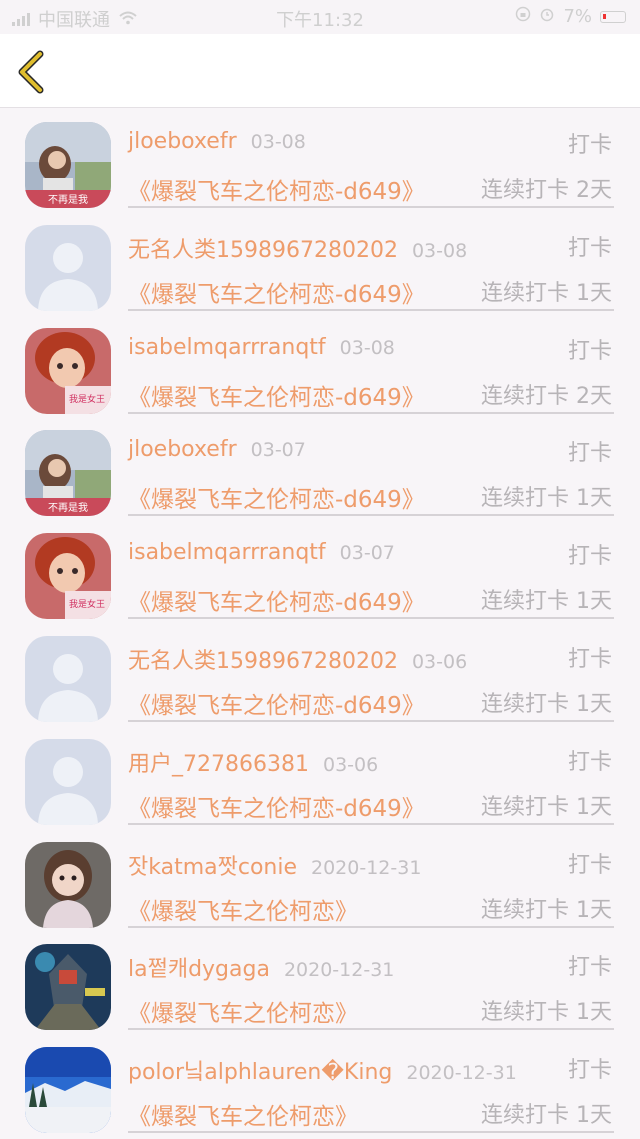  I want to click on user-name: 无名人类1598967280202 03-06, so click(298, 661).